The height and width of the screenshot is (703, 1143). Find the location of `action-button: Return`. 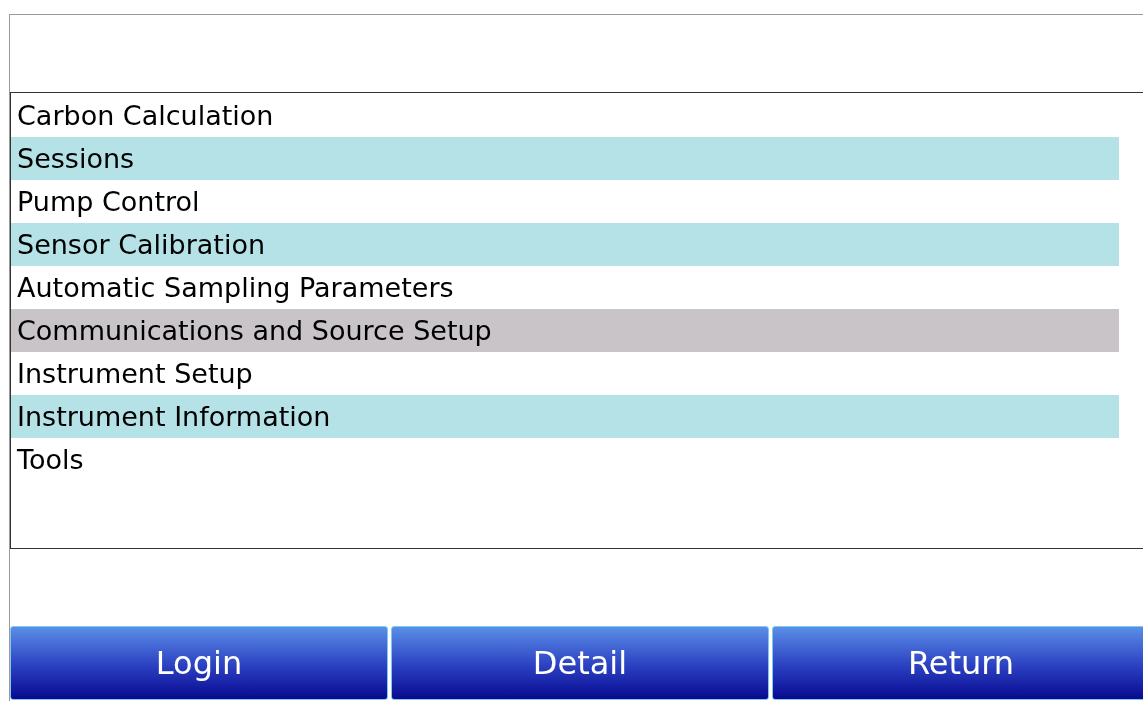

action-button: Return is located at coordinates (957, 663).